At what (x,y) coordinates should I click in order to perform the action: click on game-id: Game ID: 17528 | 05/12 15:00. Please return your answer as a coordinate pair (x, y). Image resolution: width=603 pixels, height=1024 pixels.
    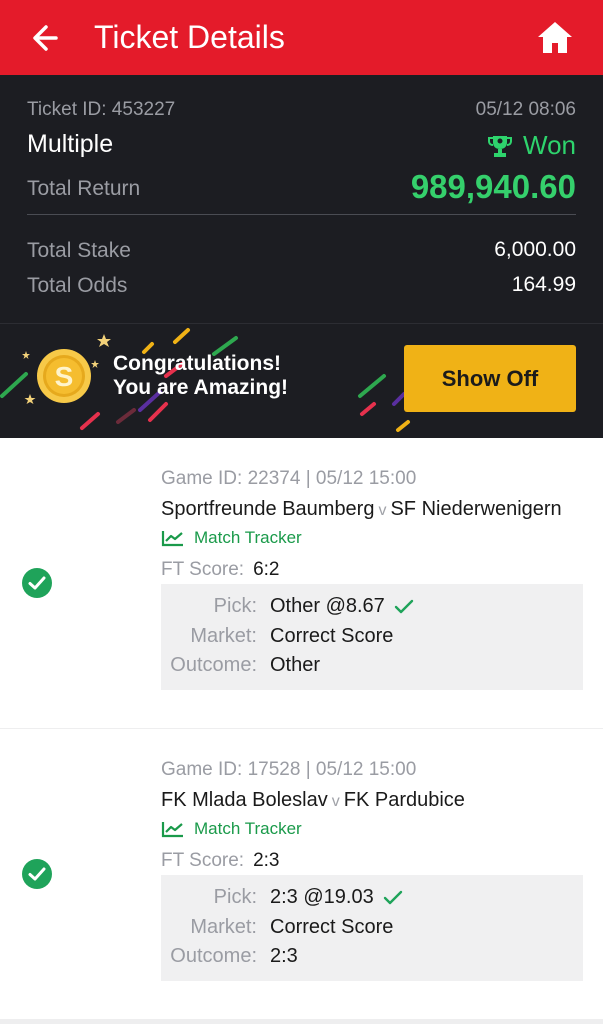
    Looking at the image, I should click on (289, 769).